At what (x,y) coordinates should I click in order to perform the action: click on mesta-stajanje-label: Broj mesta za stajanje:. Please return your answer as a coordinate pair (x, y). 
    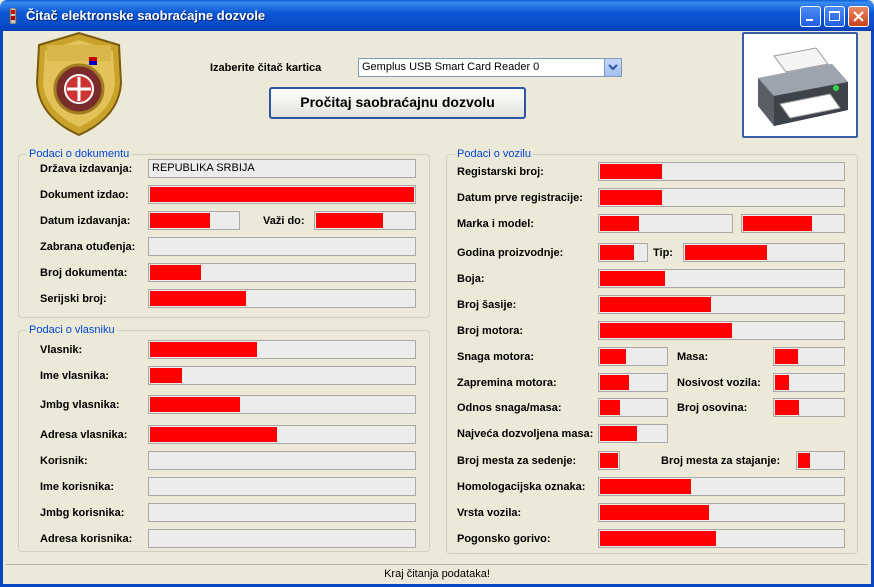
    Looking at the image, I should click on (721, 461).